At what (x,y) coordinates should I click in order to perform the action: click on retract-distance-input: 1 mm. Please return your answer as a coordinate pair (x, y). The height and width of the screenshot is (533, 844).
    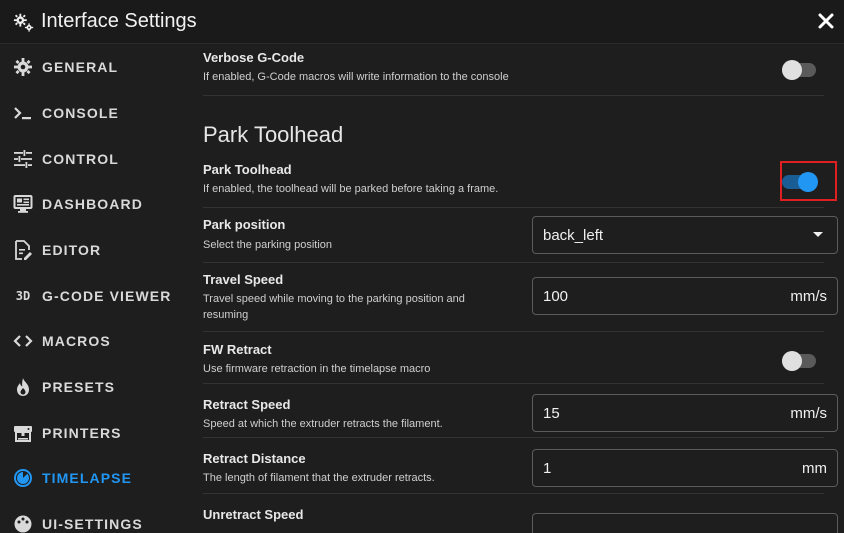
    Looking at the image, I should click on (685, 468).